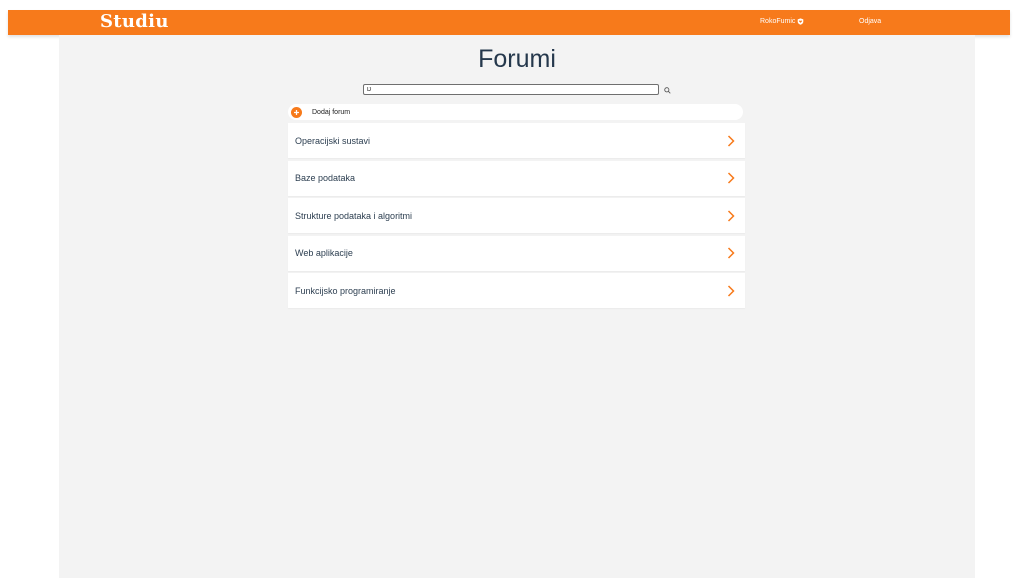  Describe the element at coordinates (354, 215) in the screenshot. I see `forum-name: Strukture podataka i algoritmi` at that location.